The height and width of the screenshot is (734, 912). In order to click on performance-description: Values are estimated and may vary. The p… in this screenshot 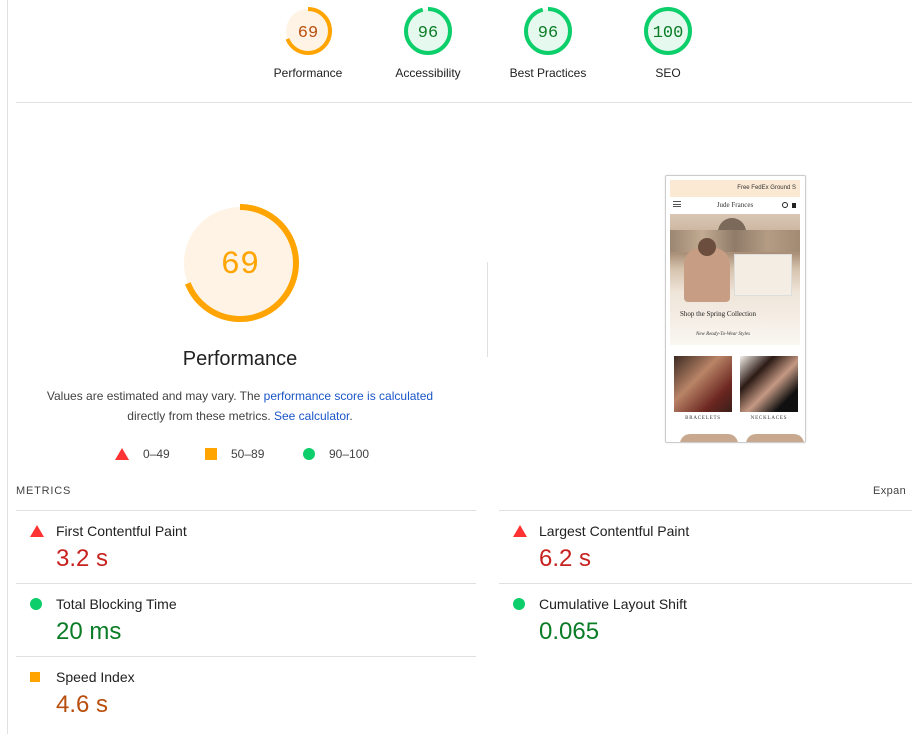, I will do `click(240, 406)`.